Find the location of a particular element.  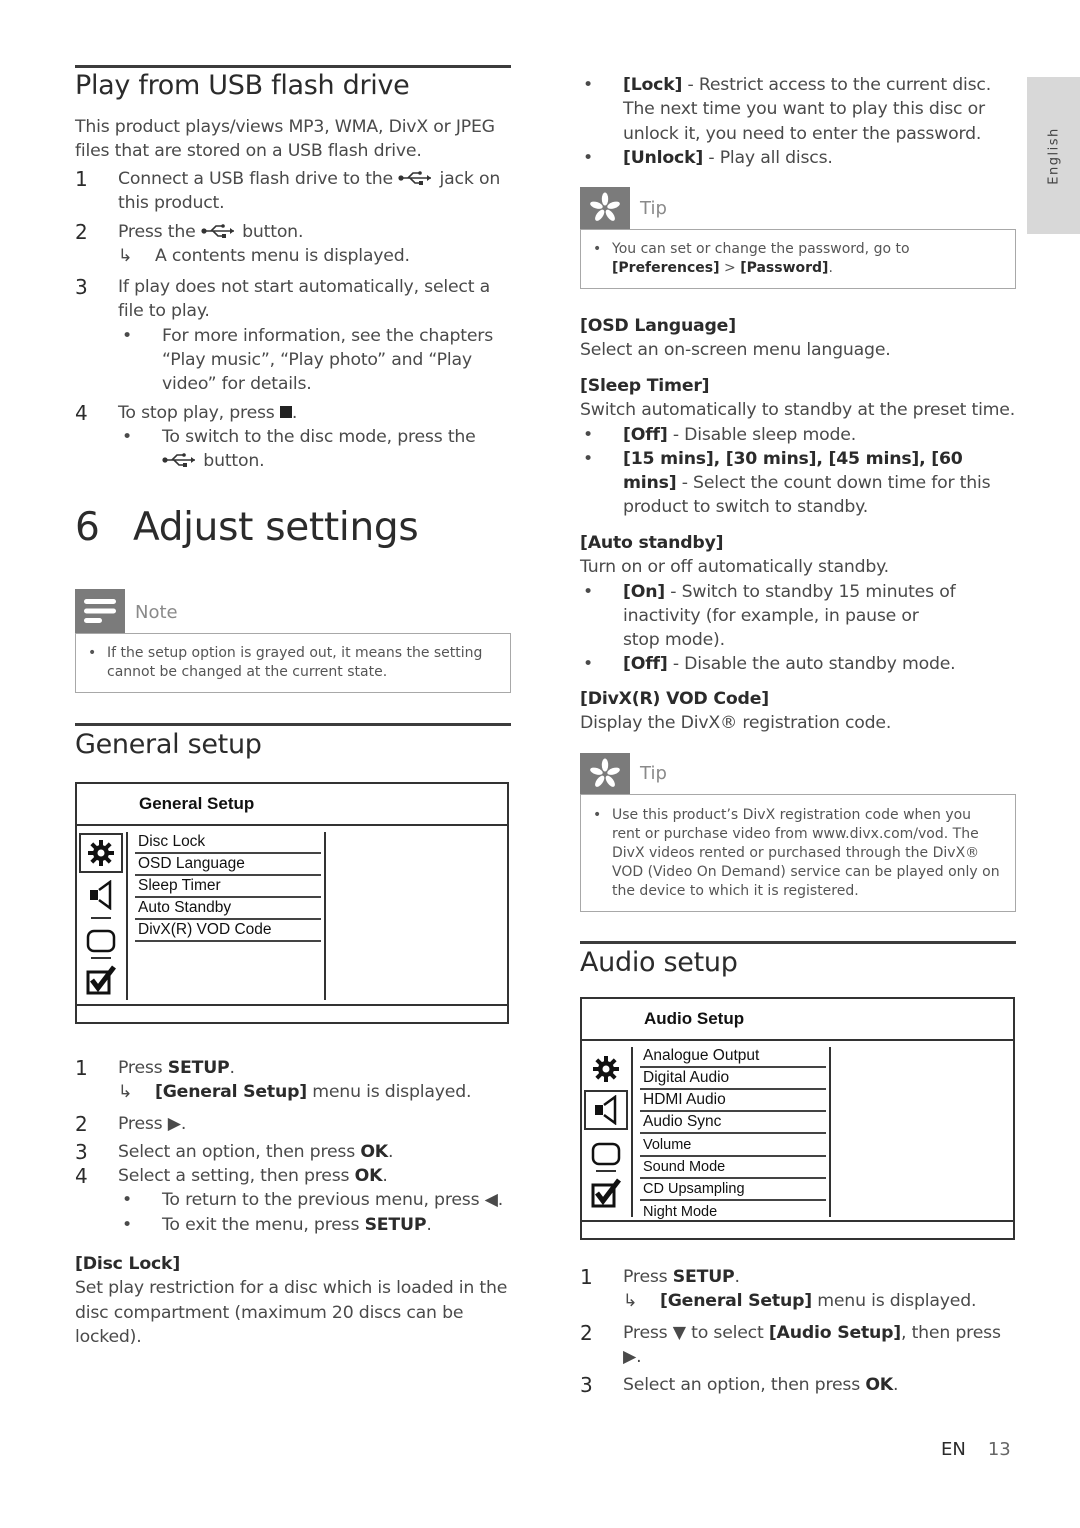

menu-item-digital-audio: Digital Audio is located at coordinates (733, 1079).